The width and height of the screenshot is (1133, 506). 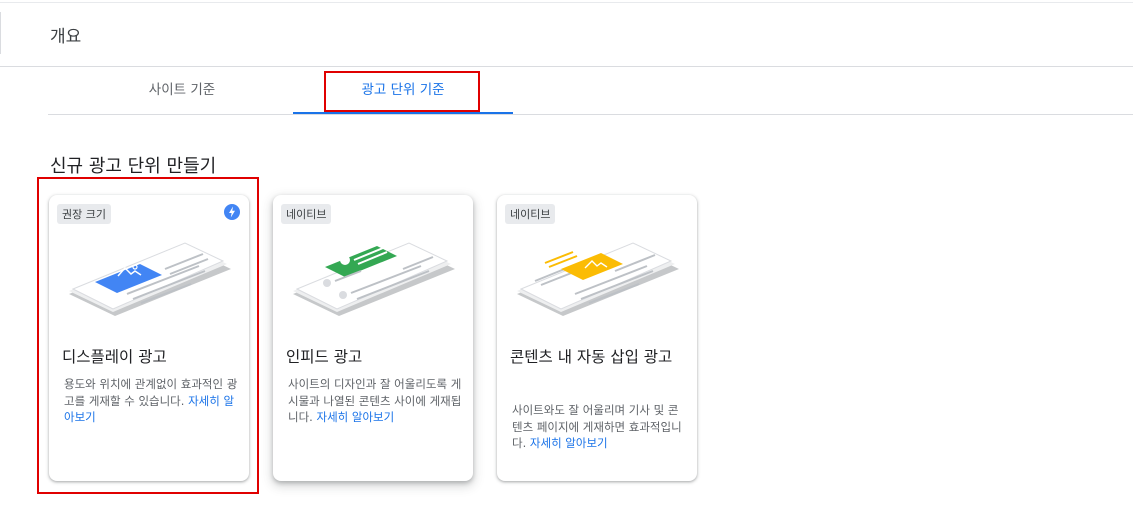 What do you see at coordinates (0, 33) in the screenshot?
I see `left-border` at bounding box center [0, 33].